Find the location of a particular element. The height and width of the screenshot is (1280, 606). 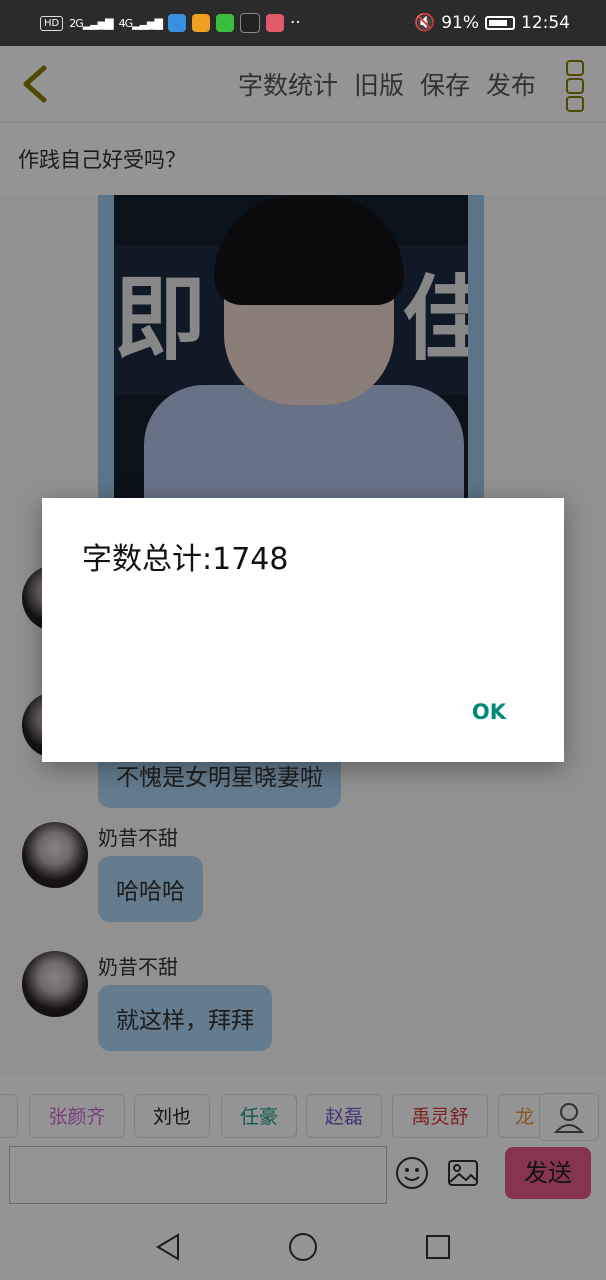

mute-icon: 🔇 is located at coordinates (425, 23).